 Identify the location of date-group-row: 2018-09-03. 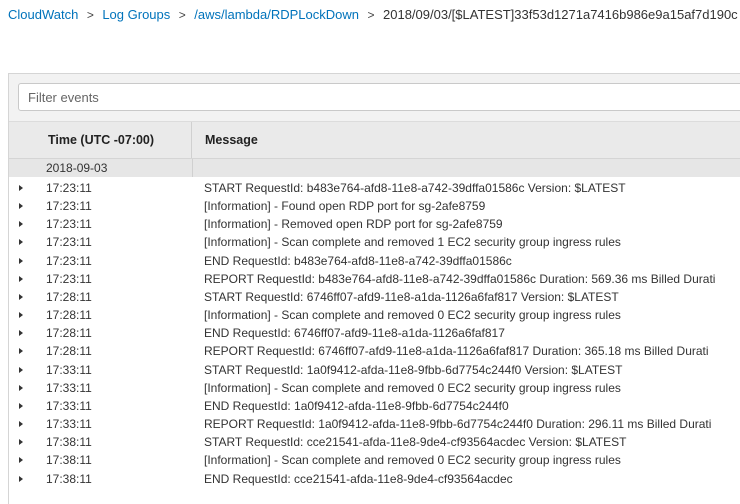
(374, 168).